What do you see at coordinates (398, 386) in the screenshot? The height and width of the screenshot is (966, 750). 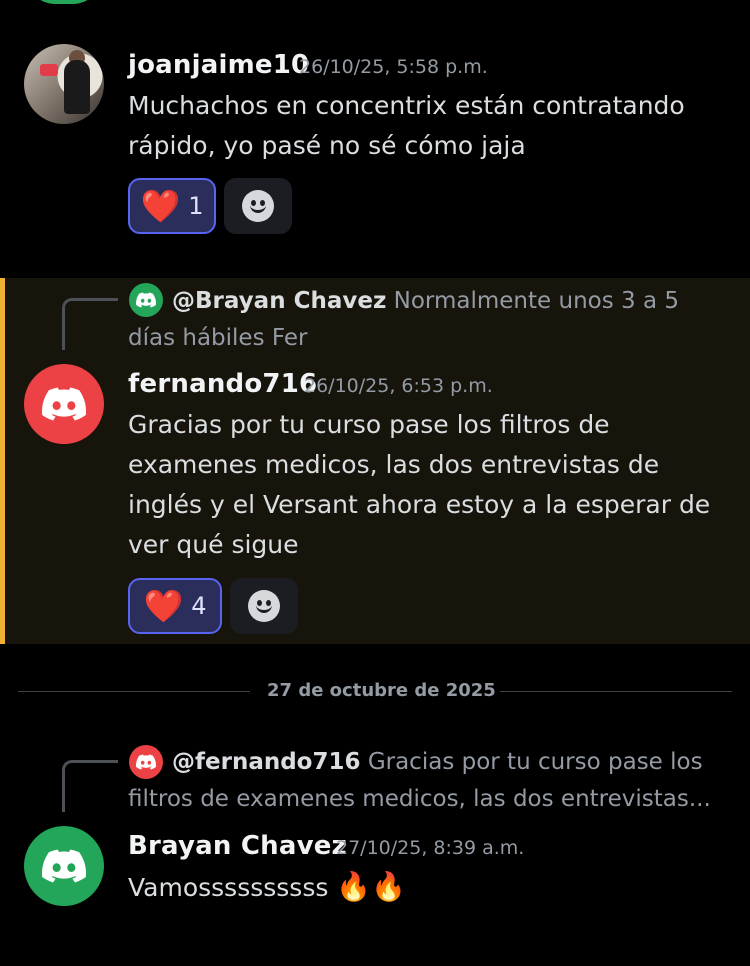 I see `timestamp: 26/10/25, 6:53 p.m.` at bounding box center [398, 386].